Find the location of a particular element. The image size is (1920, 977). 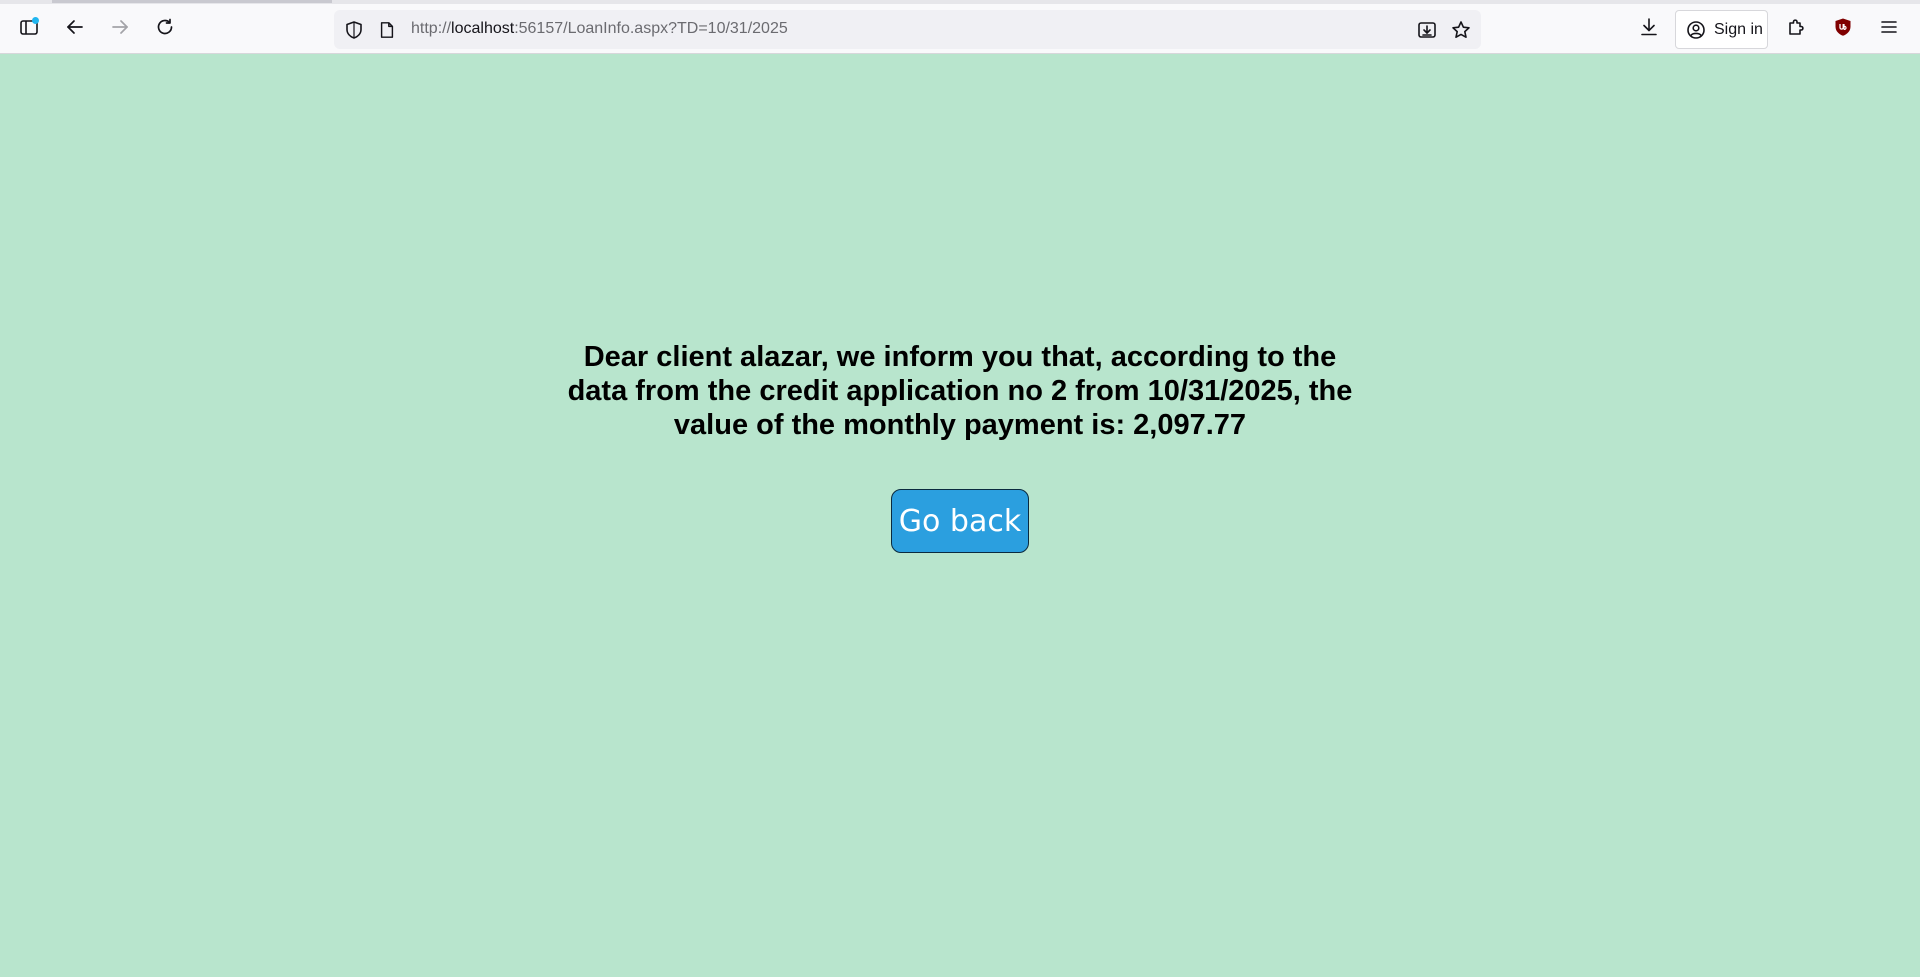

star-icon is located at coordinates (1461, 30).